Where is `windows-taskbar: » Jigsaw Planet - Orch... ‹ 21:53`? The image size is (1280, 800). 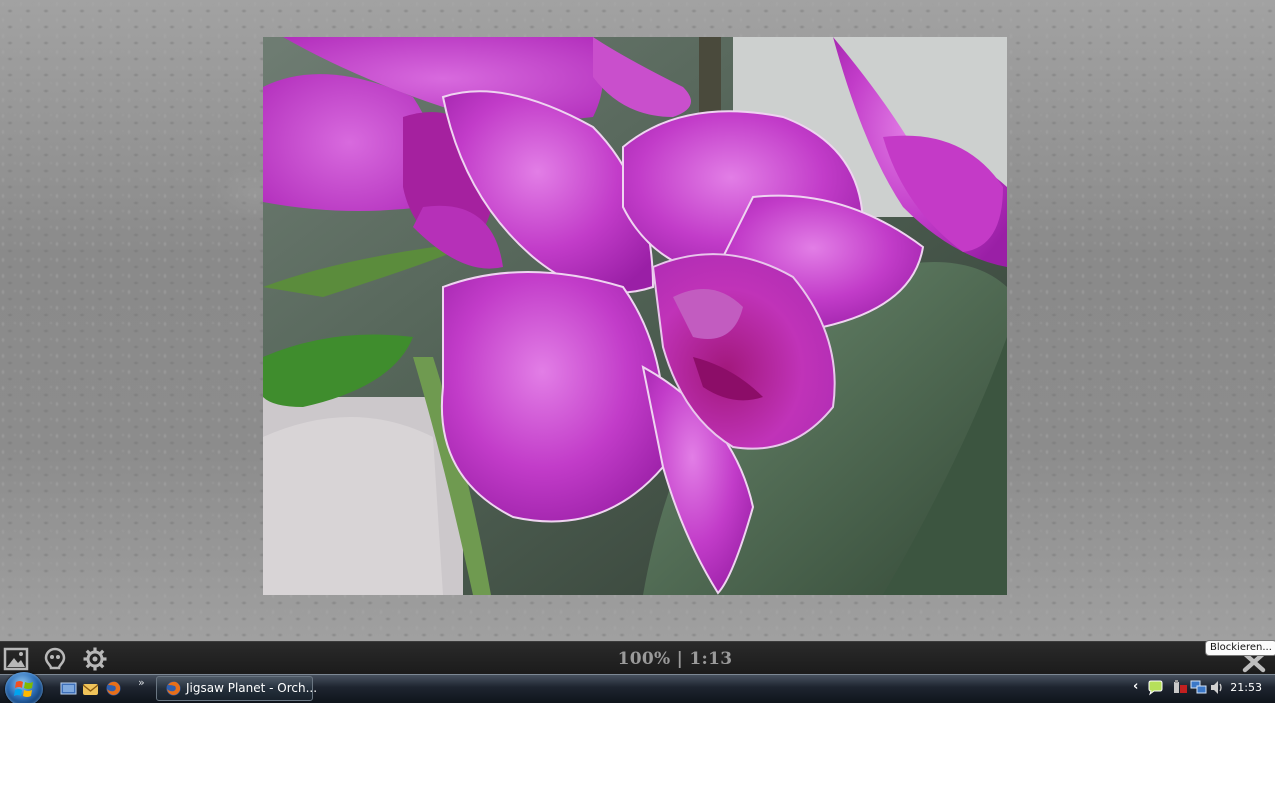 windows-taskbar: » Jigsaw Planet - Orch... ‹ 21:53 is located at coordinates (637, 687).